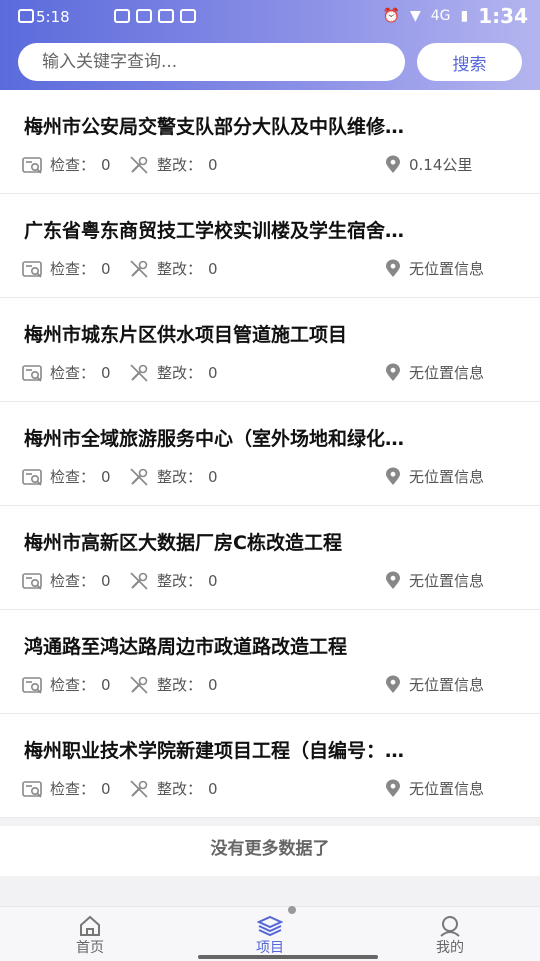 Image resolution: width=540 pixels, height=961 pixels. Describe the element at coordinates (450, 948) in the screenshot. I see `tab-mine-label: 我的` at that location.